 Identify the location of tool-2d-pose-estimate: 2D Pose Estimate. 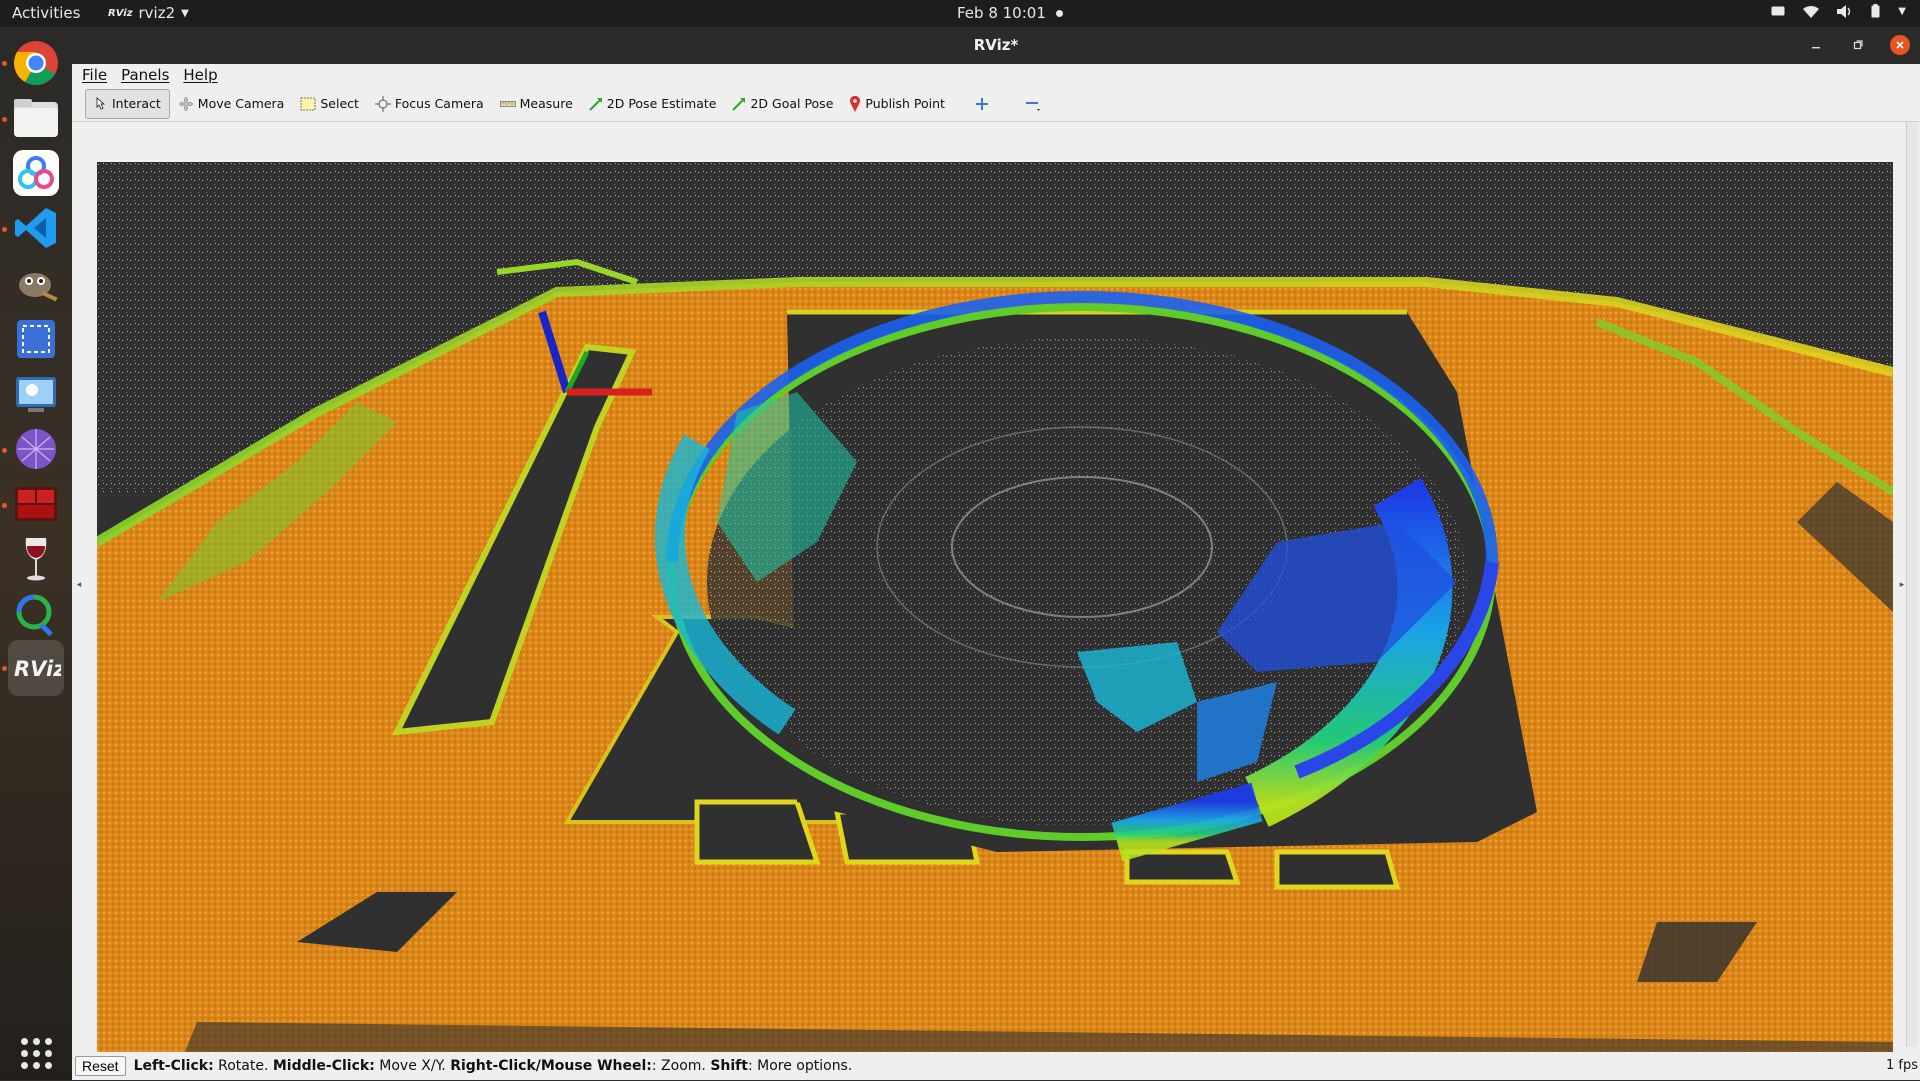
(653, 104).